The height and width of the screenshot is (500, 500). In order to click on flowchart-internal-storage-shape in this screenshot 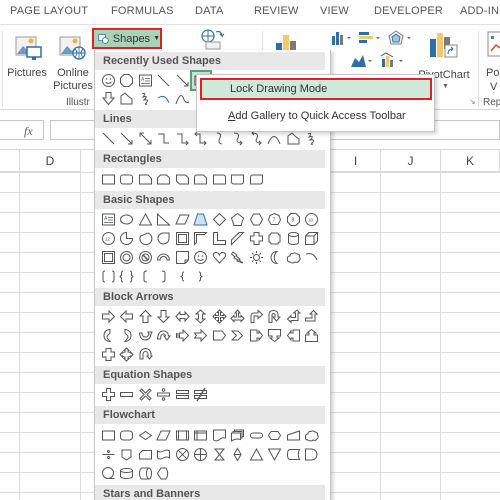, I will do `click(201, 435)`.